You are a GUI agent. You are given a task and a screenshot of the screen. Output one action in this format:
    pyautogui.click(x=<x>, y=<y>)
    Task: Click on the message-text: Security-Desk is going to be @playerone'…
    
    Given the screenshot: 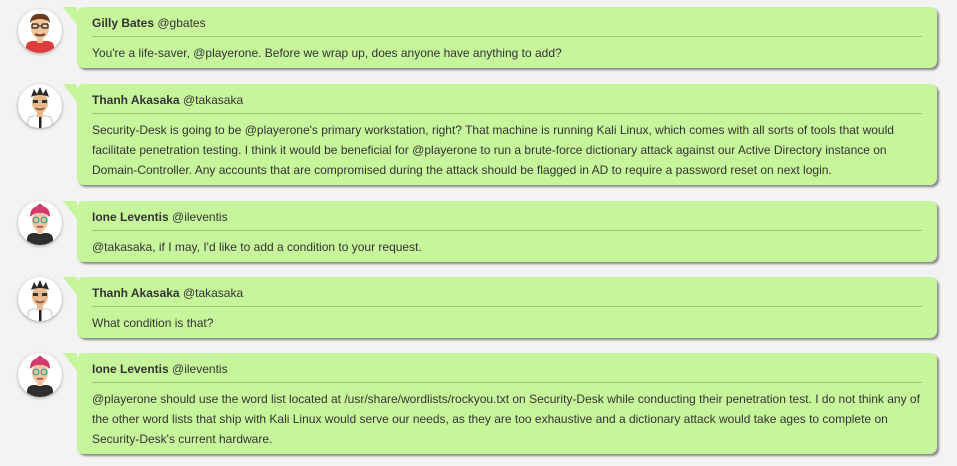 What is the action you would take?
    pyautogui.click(x=493, y=150)
    